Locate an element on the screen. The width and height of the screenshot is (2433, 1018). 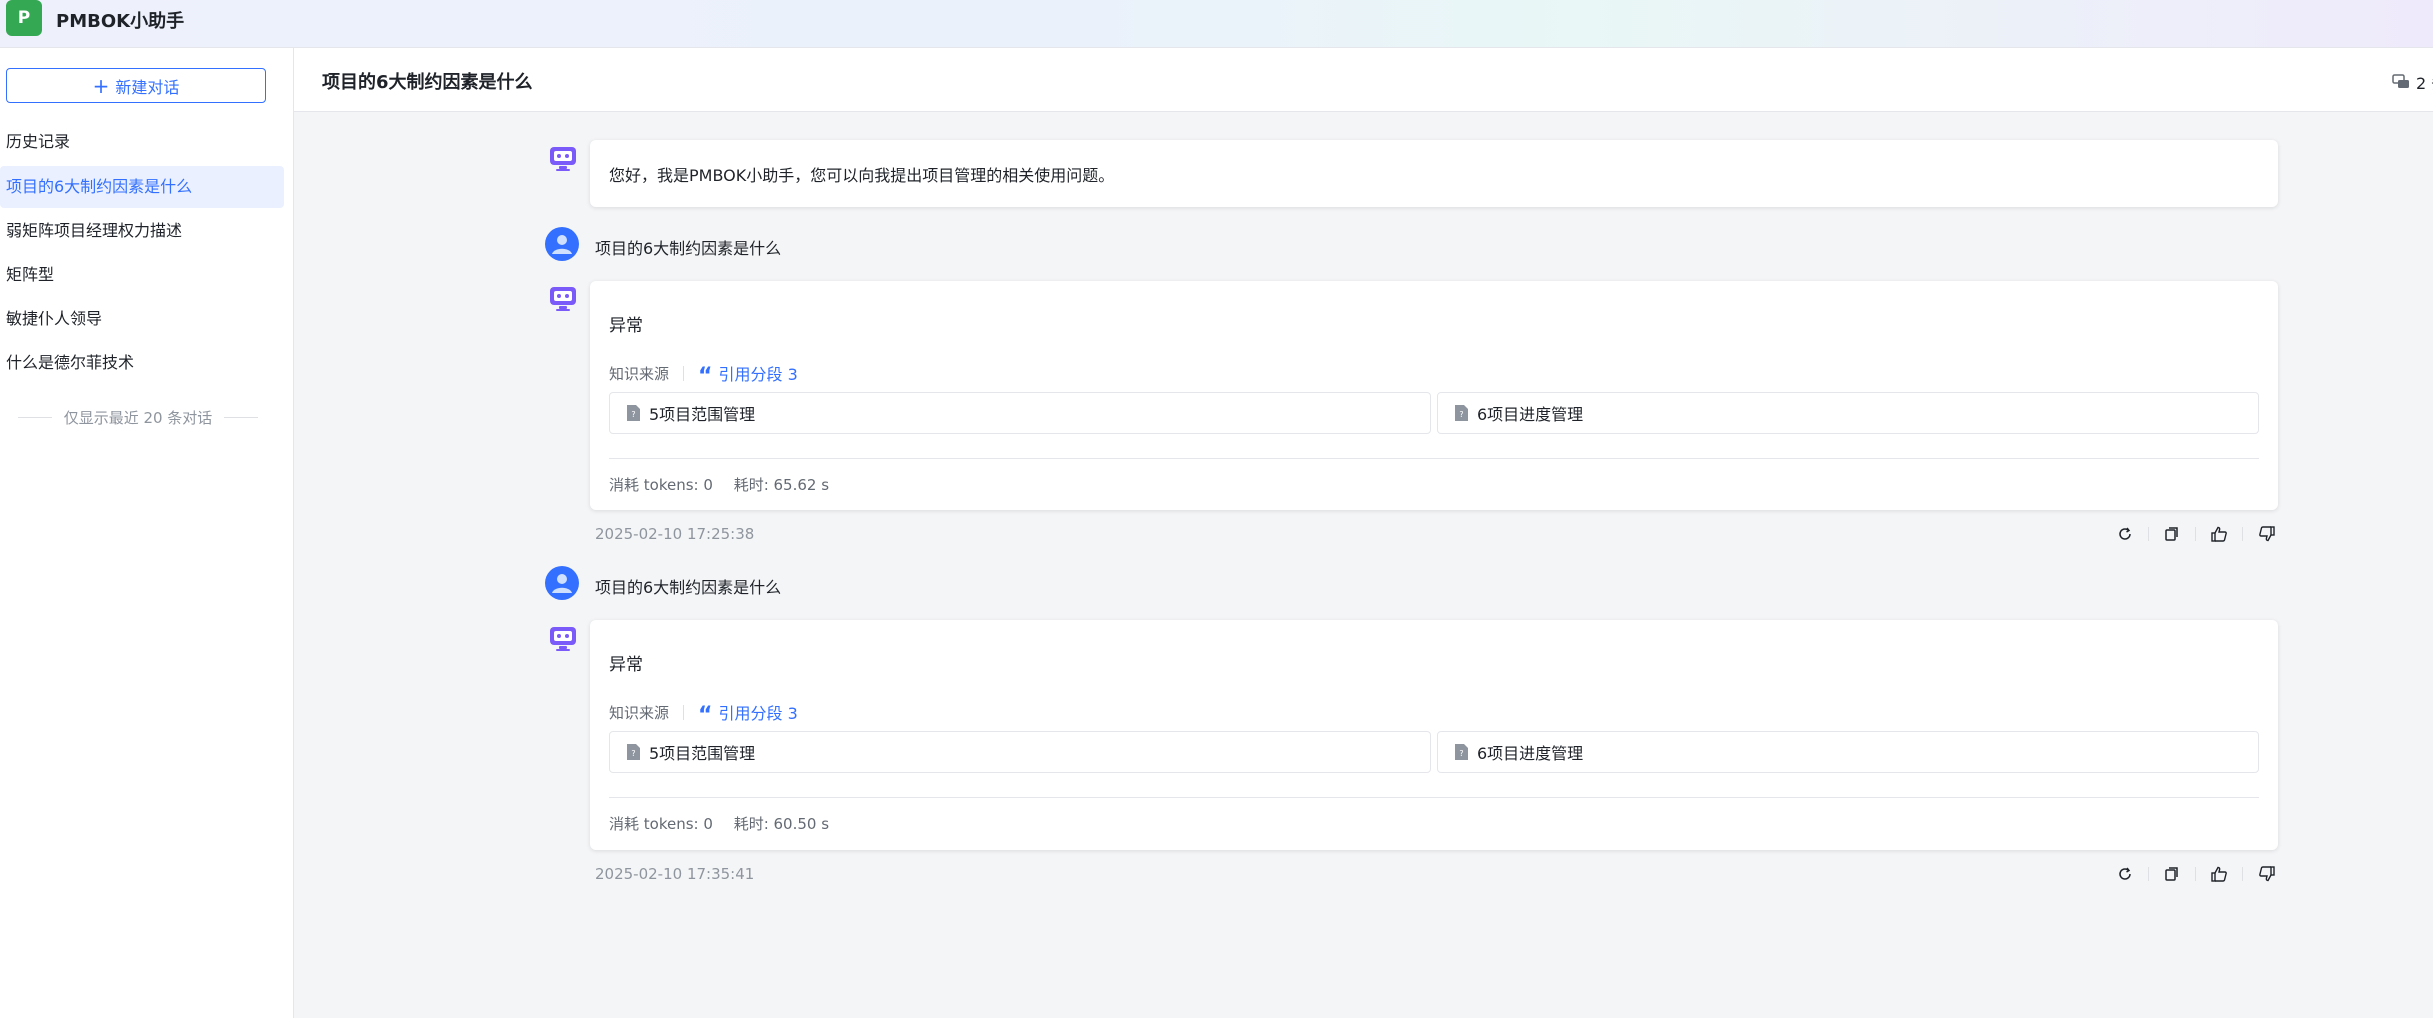
message-count-text: 2 条 is located at coordinates (2424, 83).